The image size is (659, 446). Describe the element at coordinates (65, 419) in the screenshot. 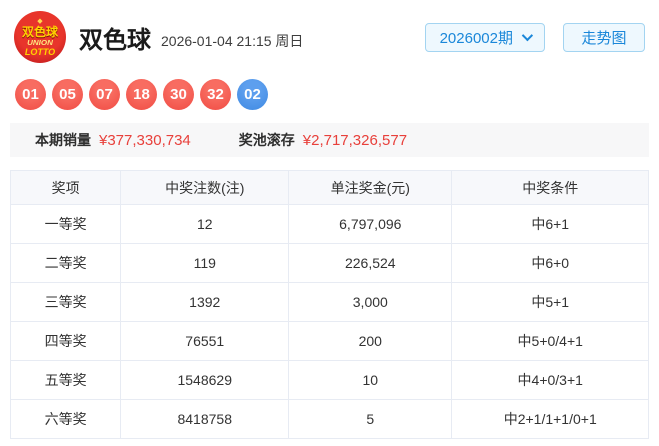

I see `prize-tier-cell: 六等奖` at that location.